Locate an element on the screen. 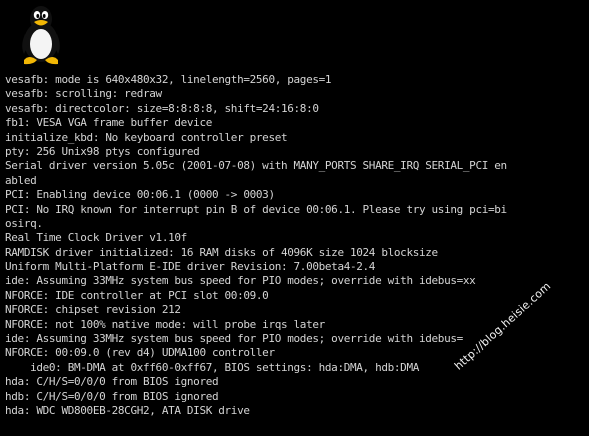 Image resolution: width=589 pixels, height=436 pixels. log-line: pty: 256 Unix98 ptys configured is located at coordinates (102, 151).